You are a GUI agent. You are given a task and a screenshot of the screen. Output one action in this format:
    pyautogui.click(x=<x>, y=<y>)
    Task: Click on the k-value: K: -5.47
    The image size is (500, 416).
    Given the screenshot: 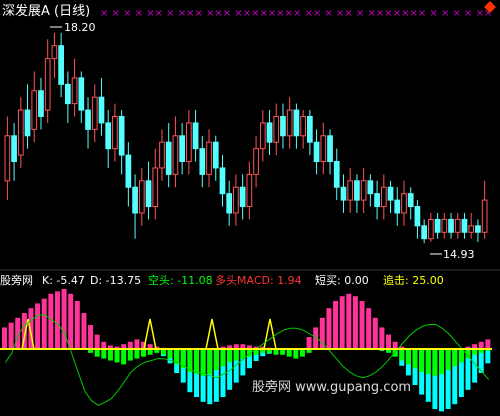 What is the action you would take?
    pyautogui.click(x=63, y=280)
    